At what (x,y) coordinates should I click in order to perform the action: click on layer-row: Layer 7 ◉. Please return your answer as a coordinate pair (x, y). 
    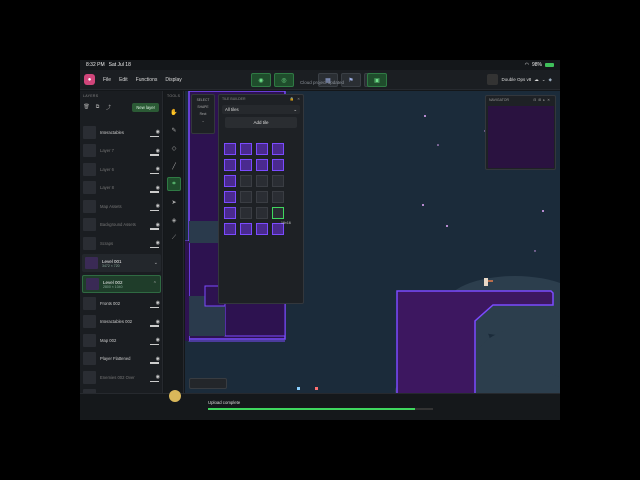
    Looking at the image, I should click on (121, 151).